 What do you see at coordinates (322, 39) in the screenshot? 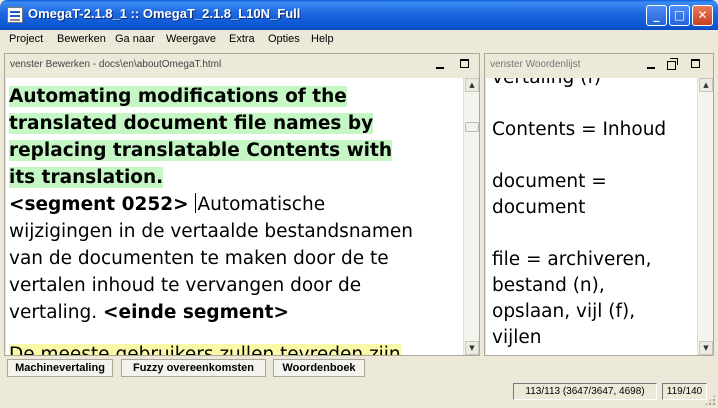
I see `menu-help: Help` at bounding box center [322, 39].